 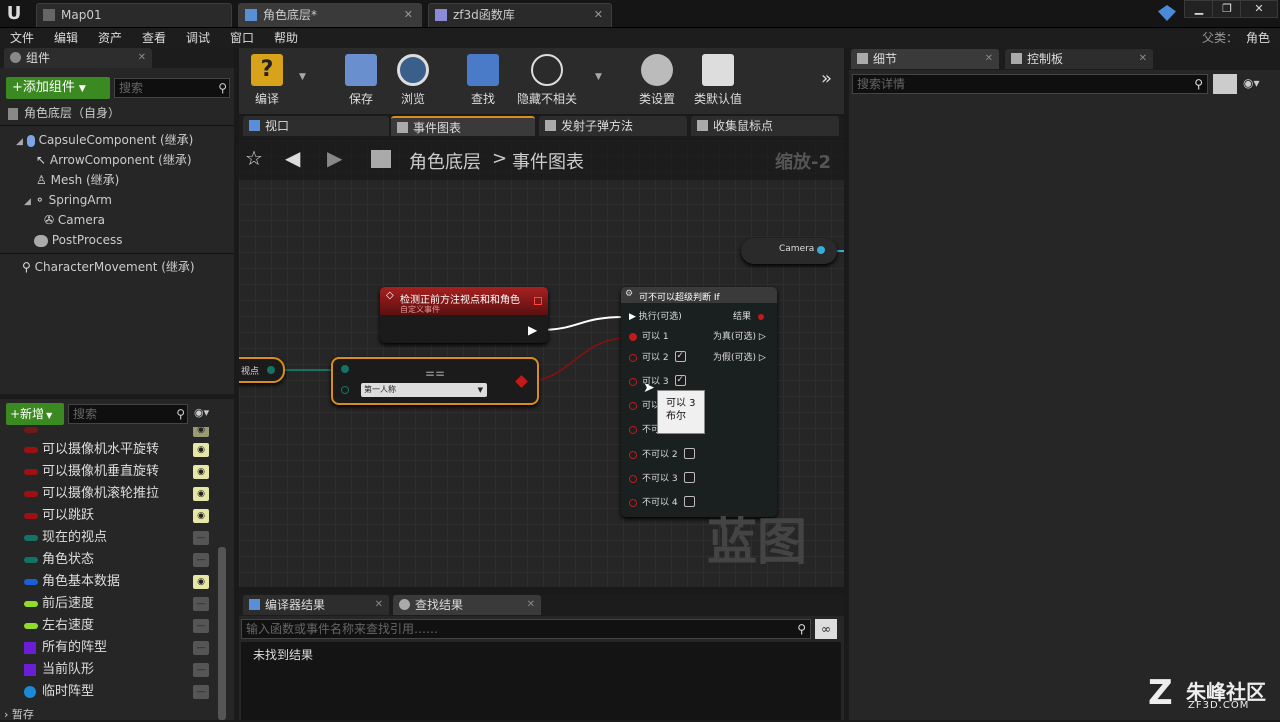 I want to click on equal-enum-node: == 第一人称 ▼, so click(x=435, y=381).